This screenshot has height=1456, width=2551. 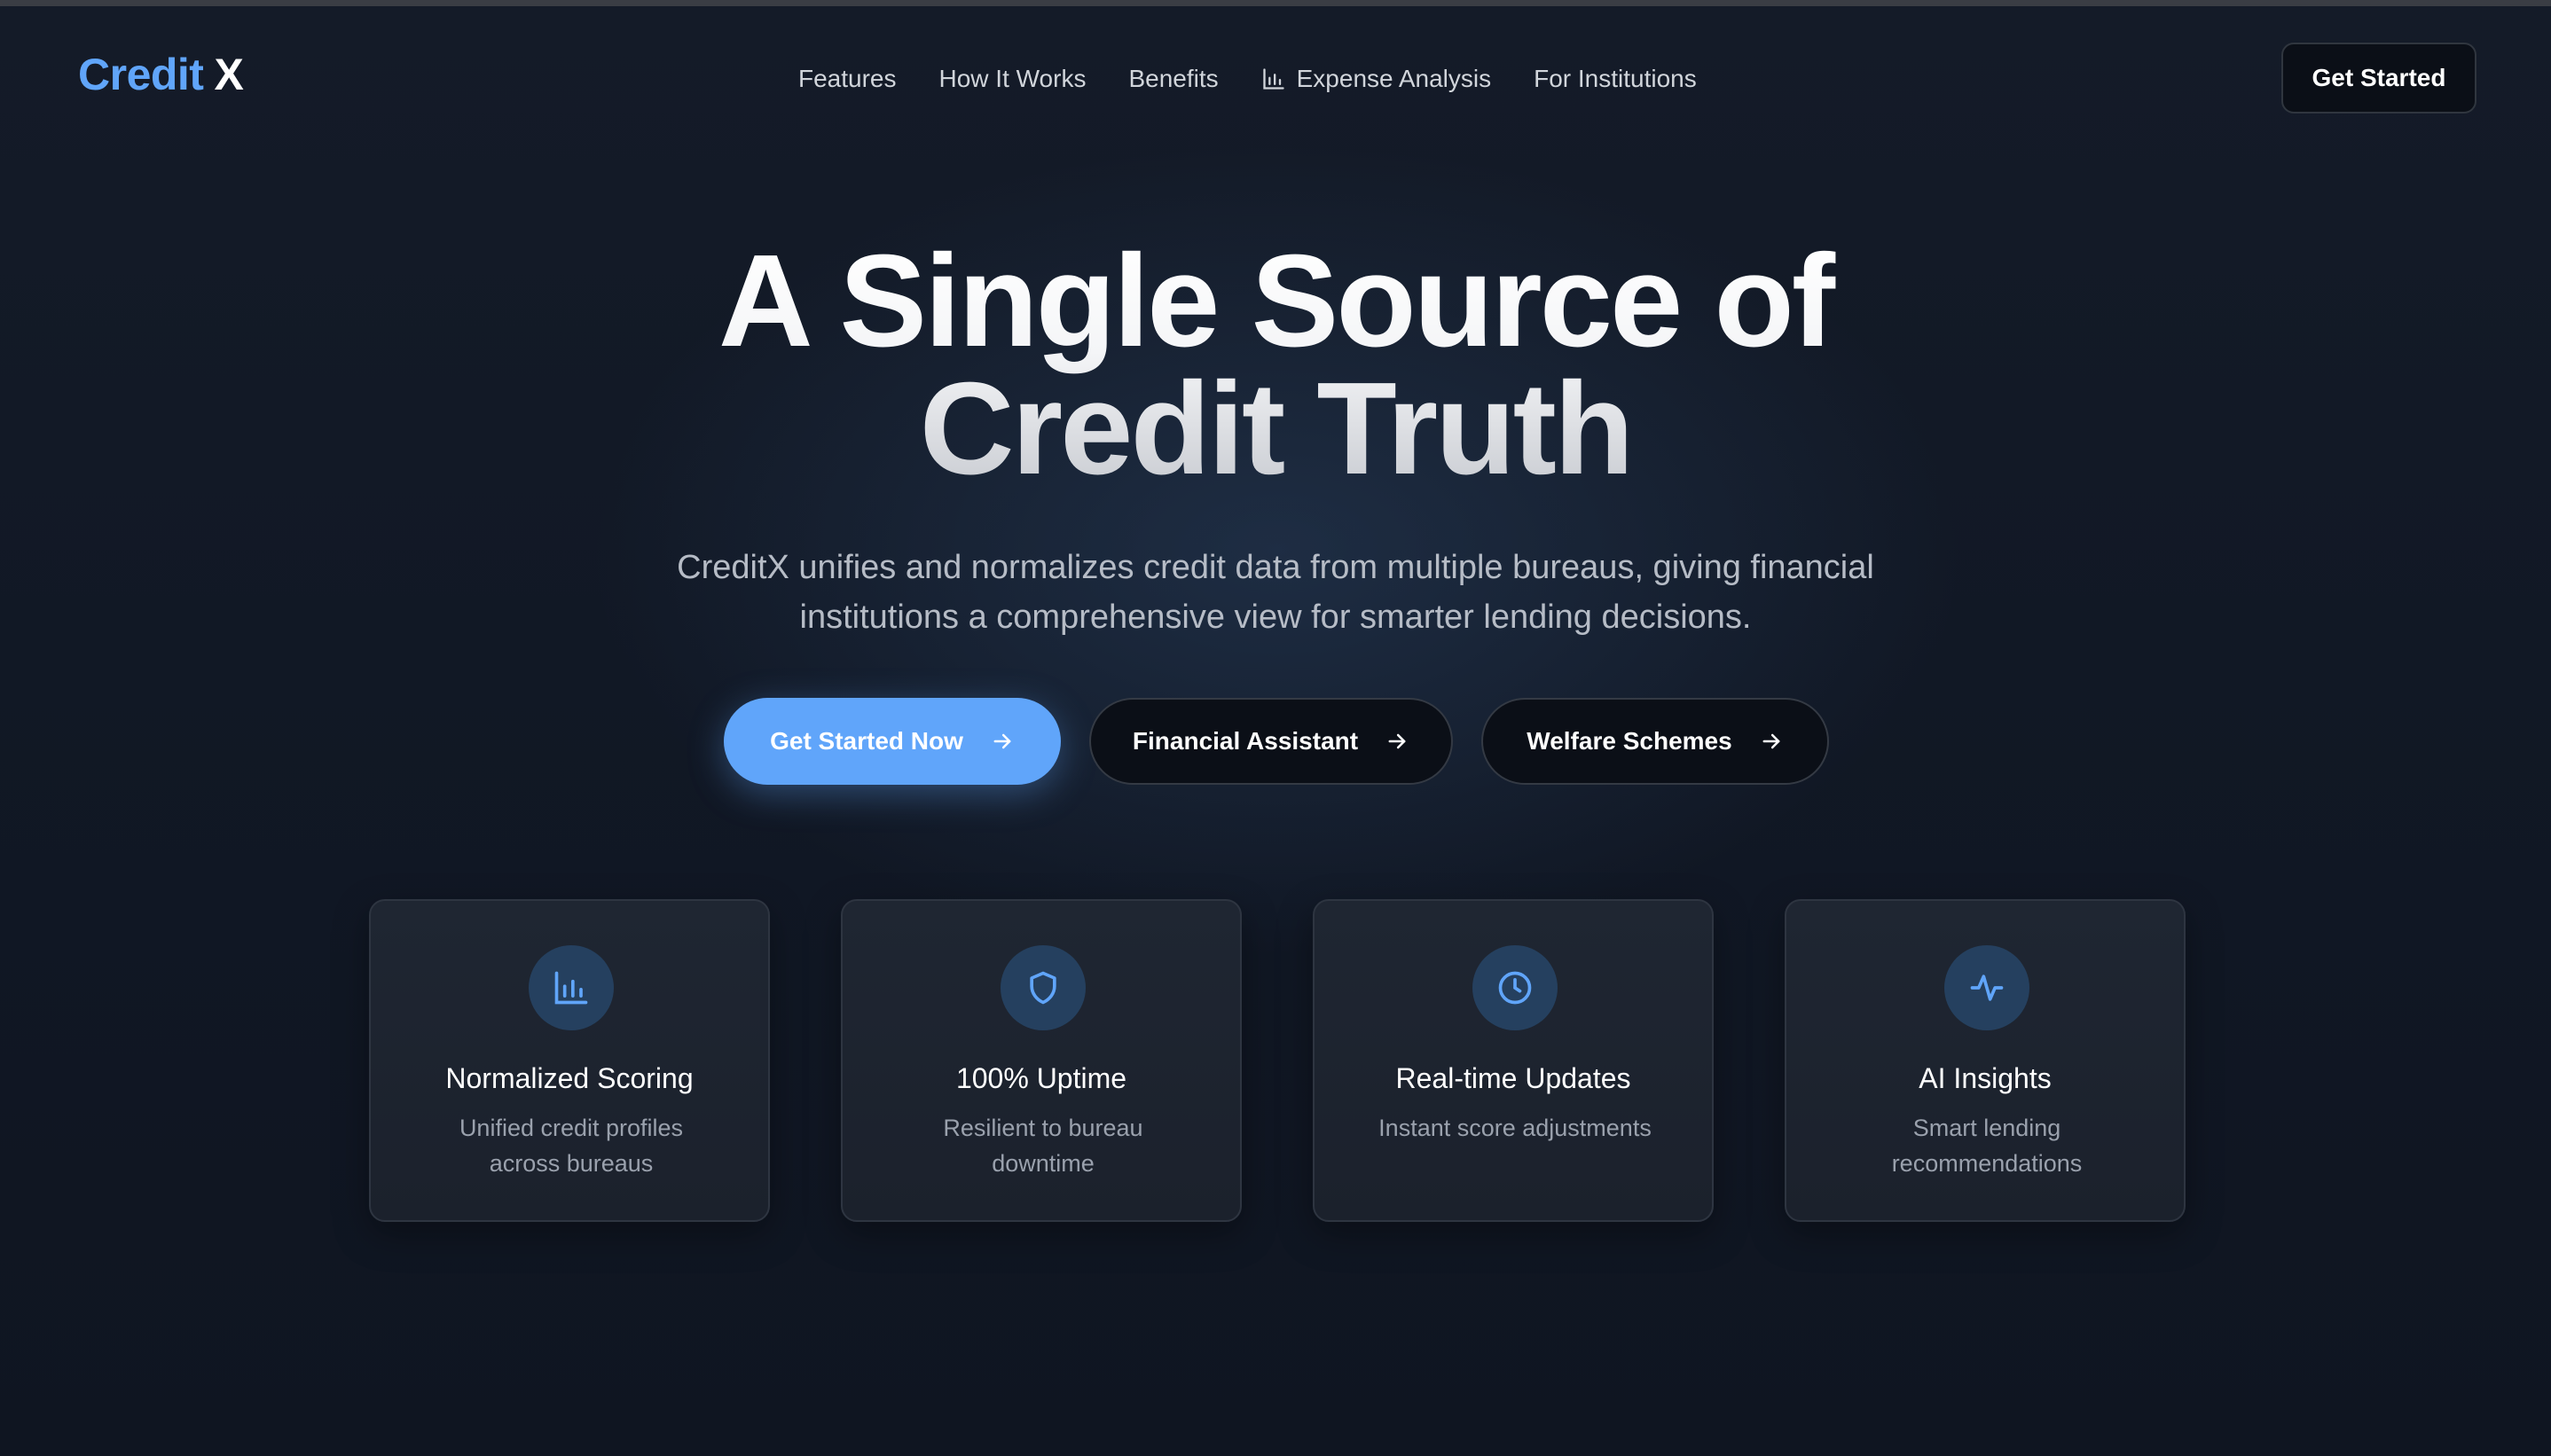 What do you see at coordinates (1275, 429) in the screenshot?
I see `hero-title-line2: Credit Truth` at bounding box center [1275, 429].